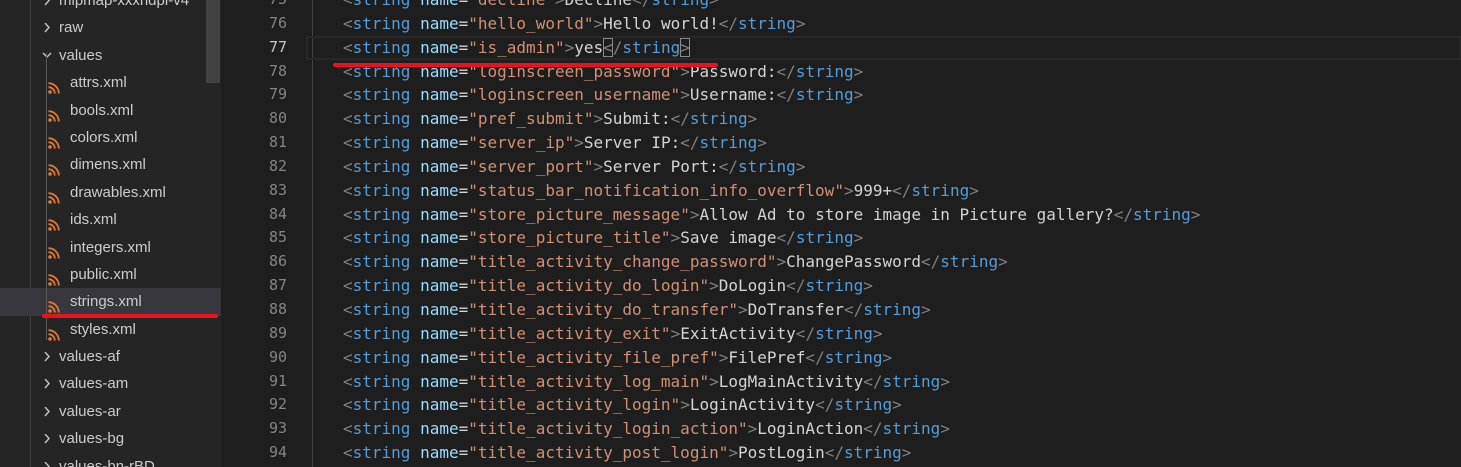  I want to click on line-number: 87, so click(277, 285).